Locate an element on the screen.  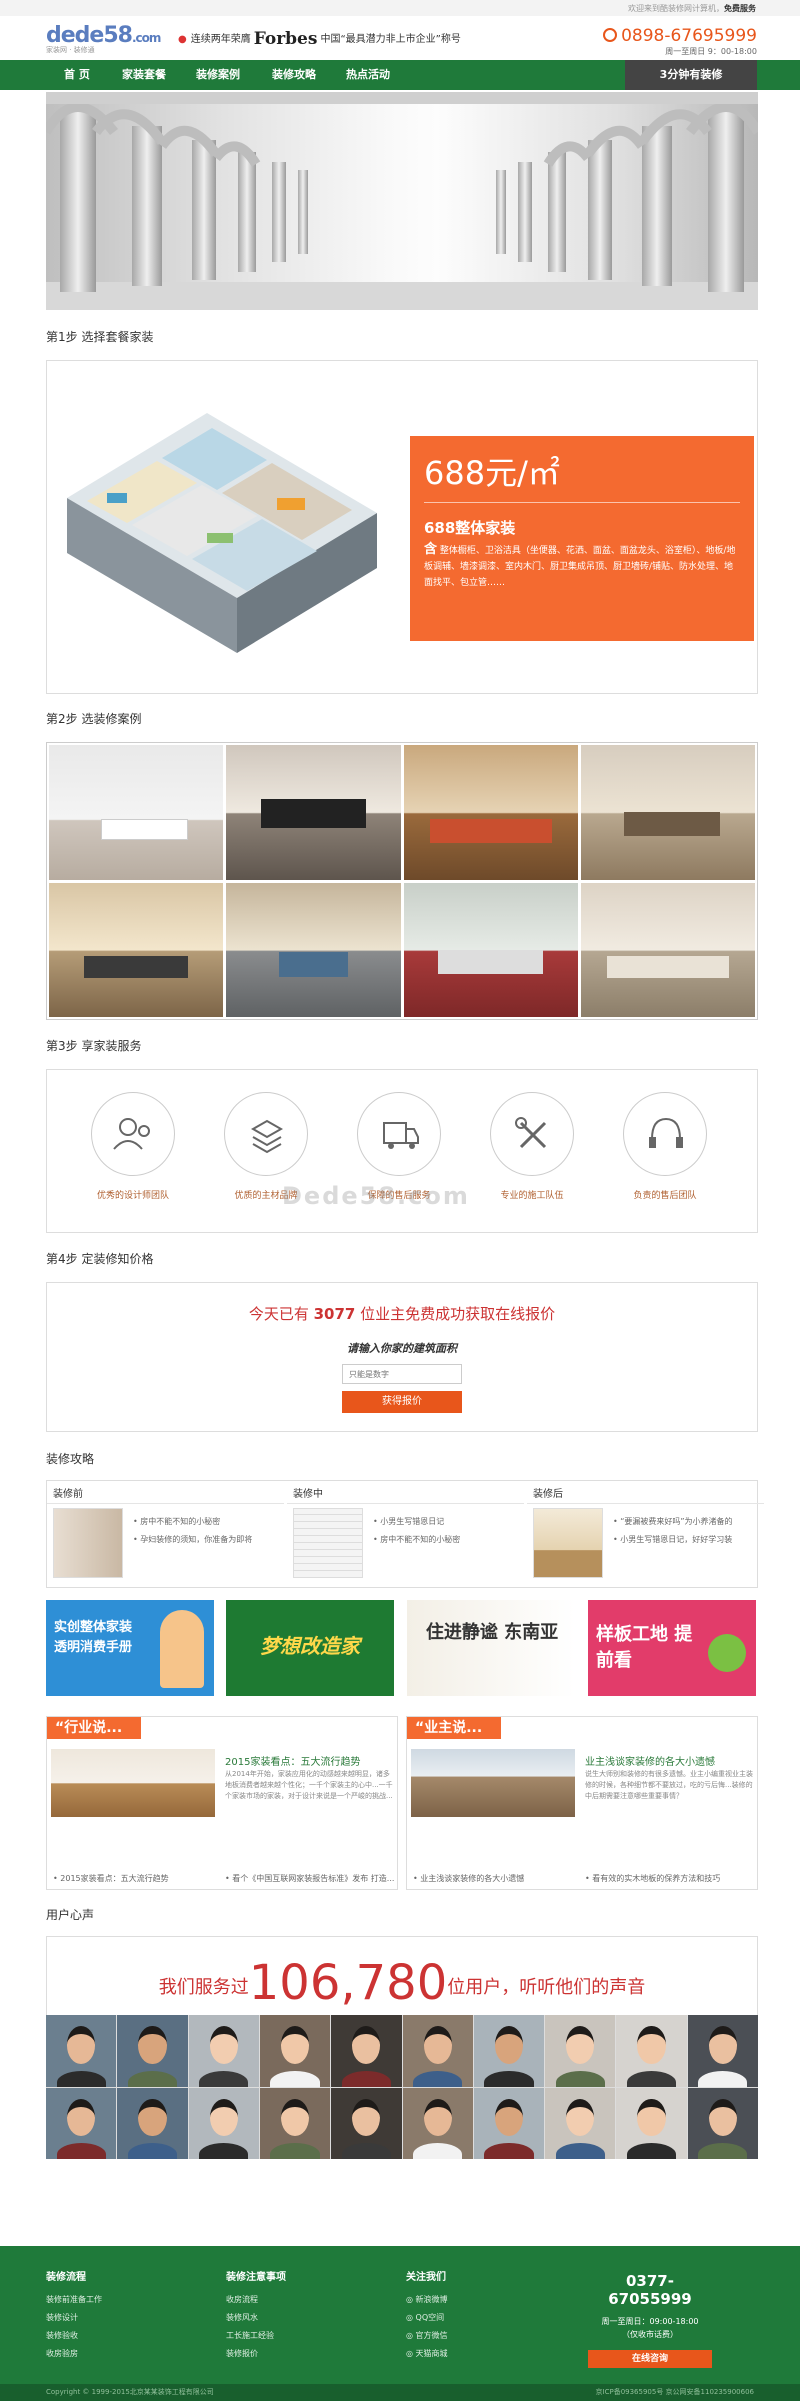
footer-link: 装修风水 is located at coordinates (256, 2318).